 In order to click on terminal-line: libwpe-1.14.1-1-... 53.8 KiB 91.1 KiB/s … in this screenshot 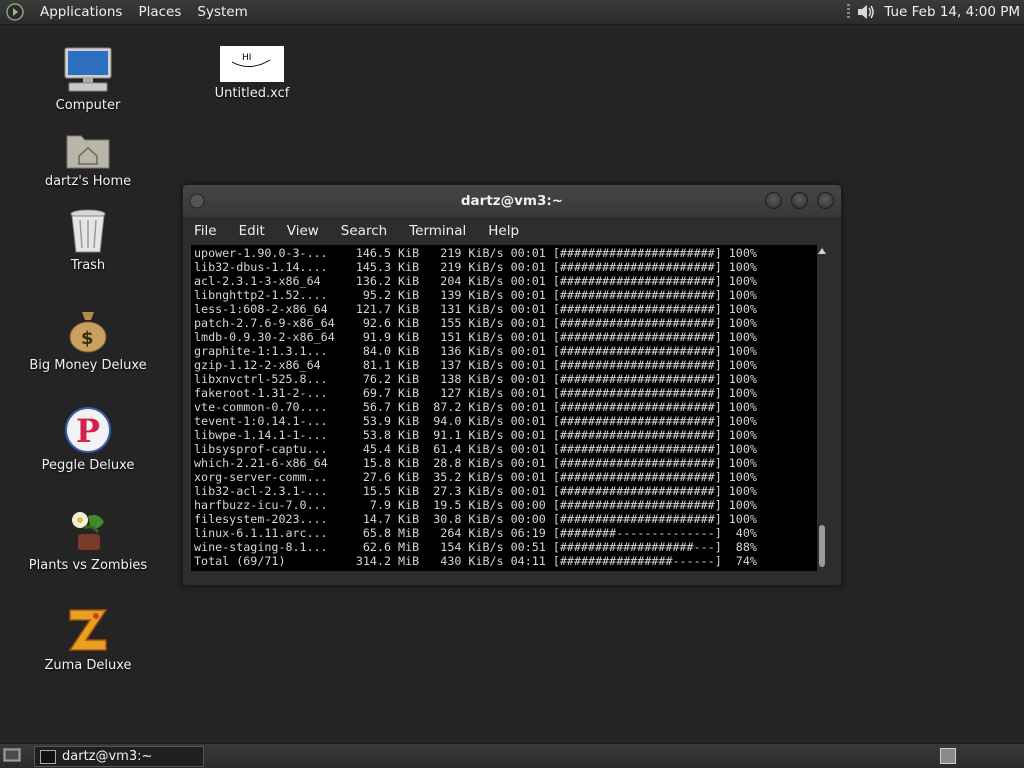, I will do `click(475, 435)`.